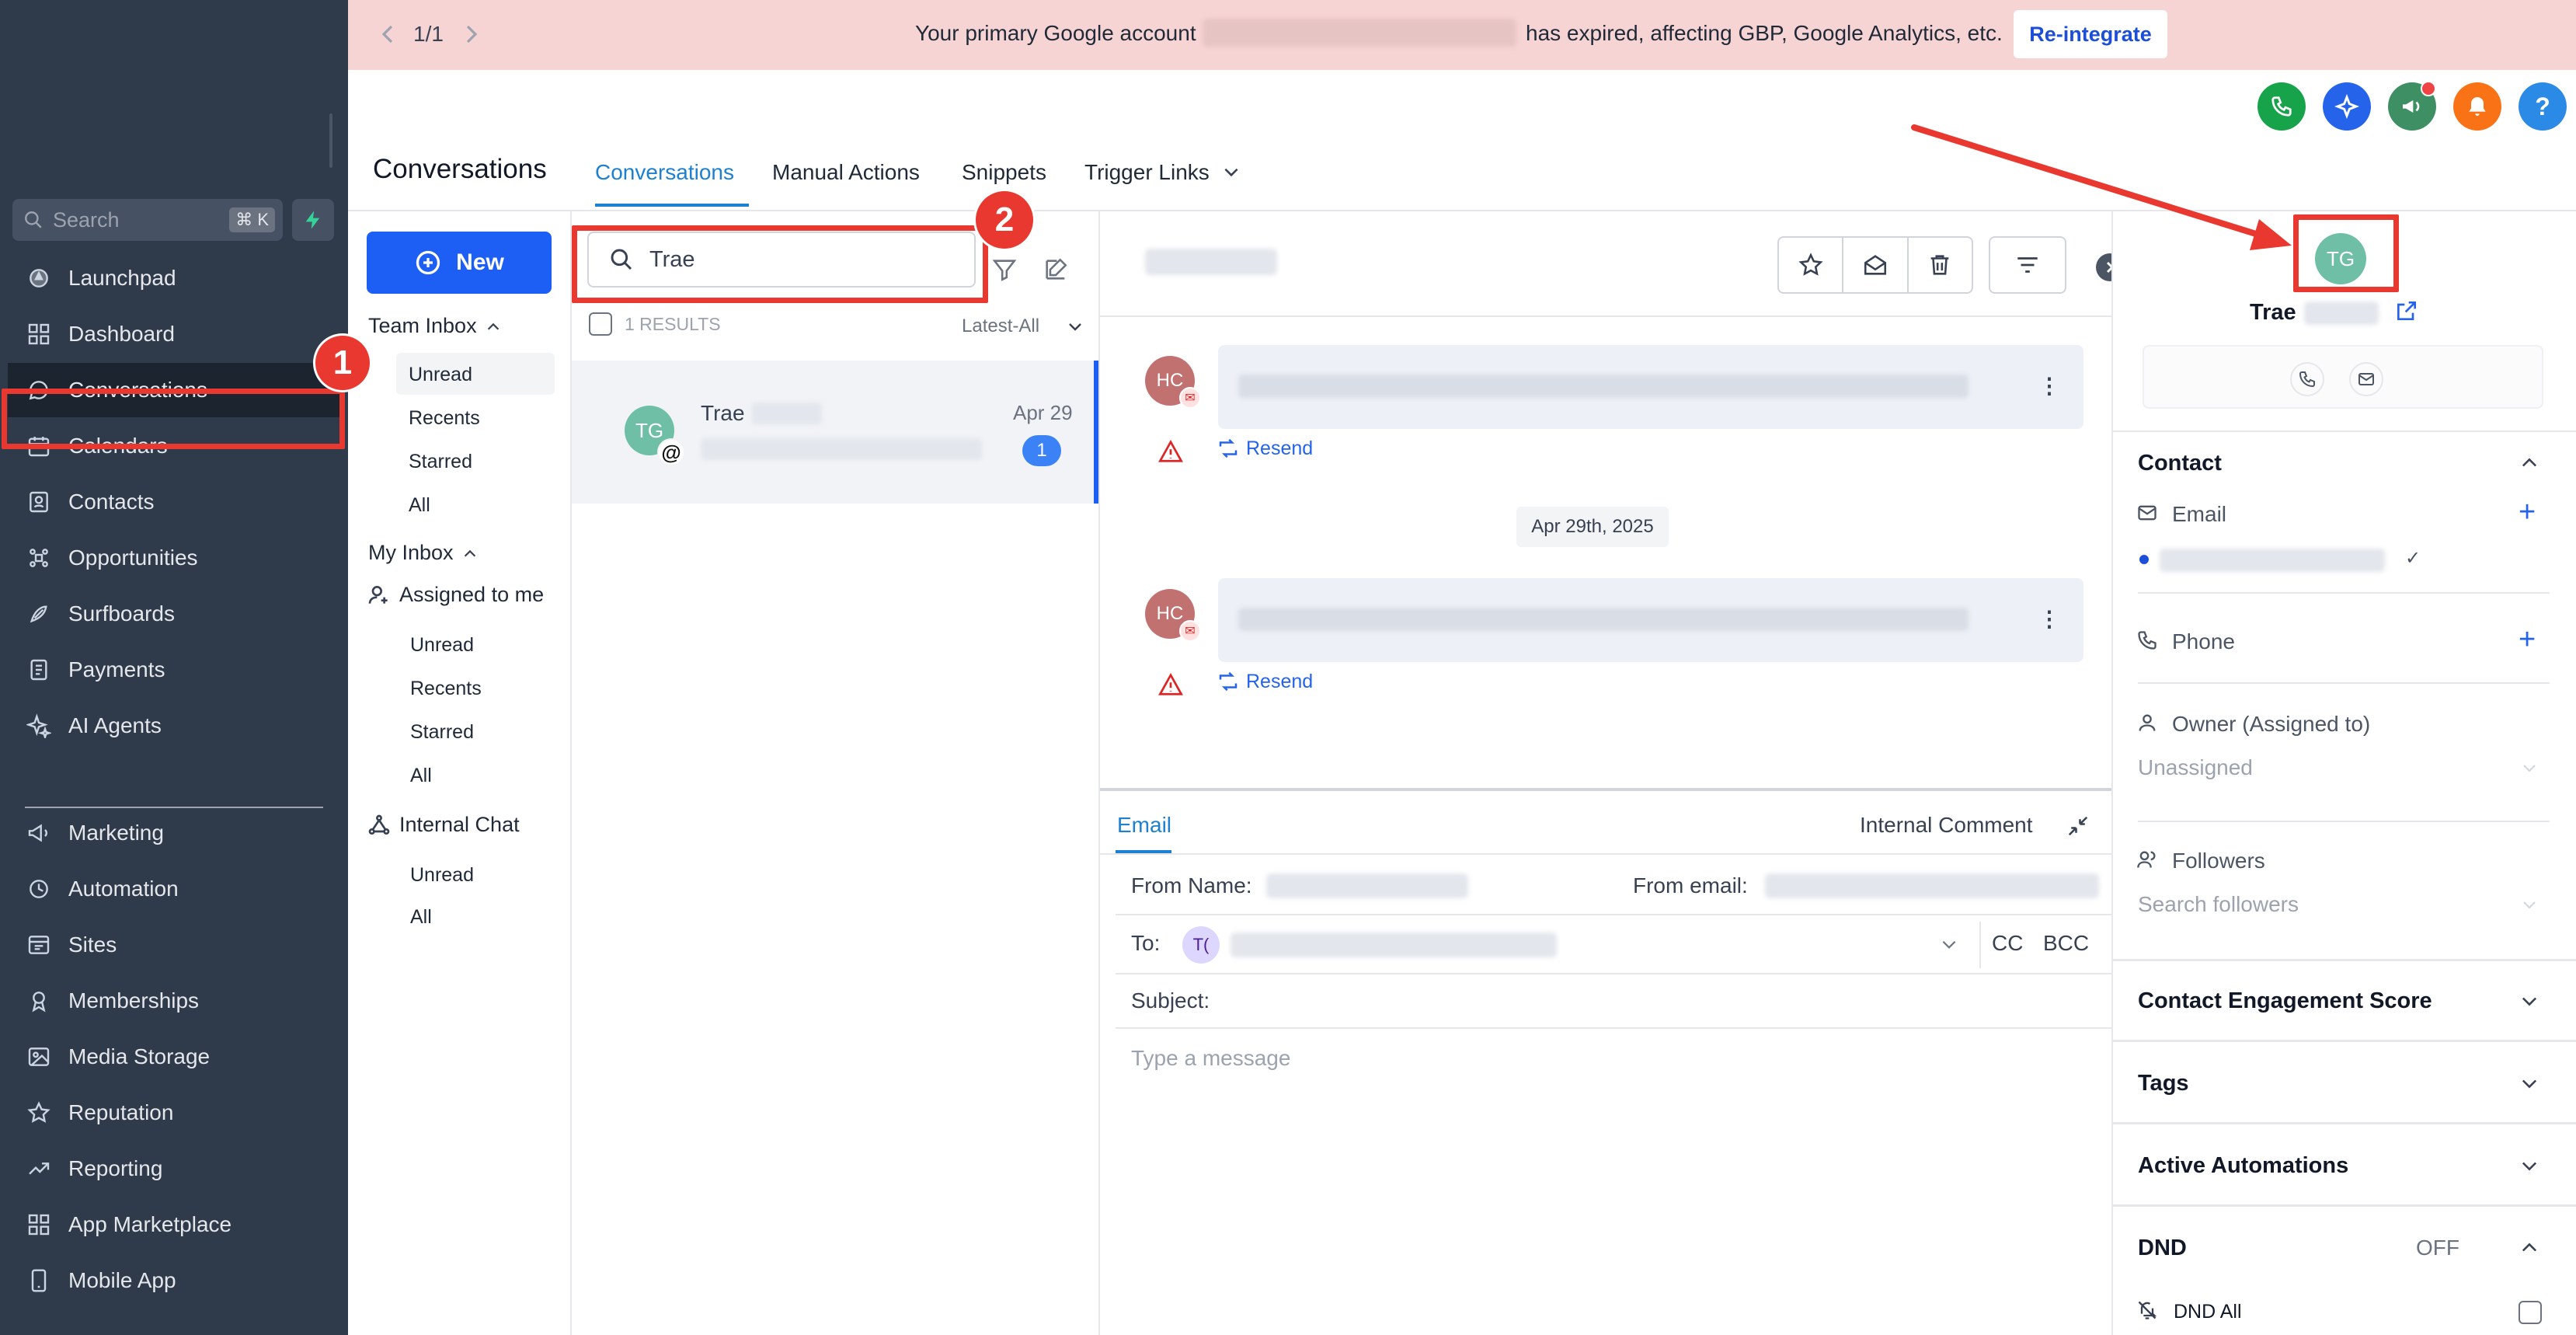  I want to click on chevron-right-icon, so click(470, 34).